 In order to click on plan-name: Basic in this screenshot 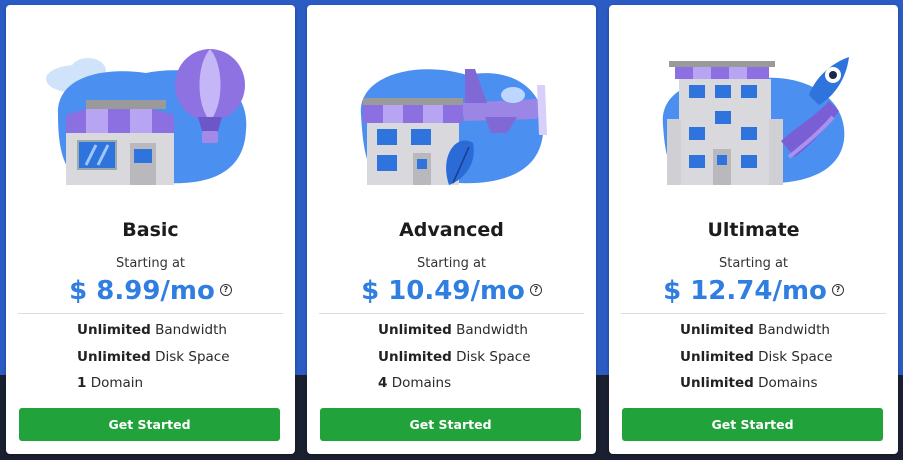, I will do `click(150, 230)`.